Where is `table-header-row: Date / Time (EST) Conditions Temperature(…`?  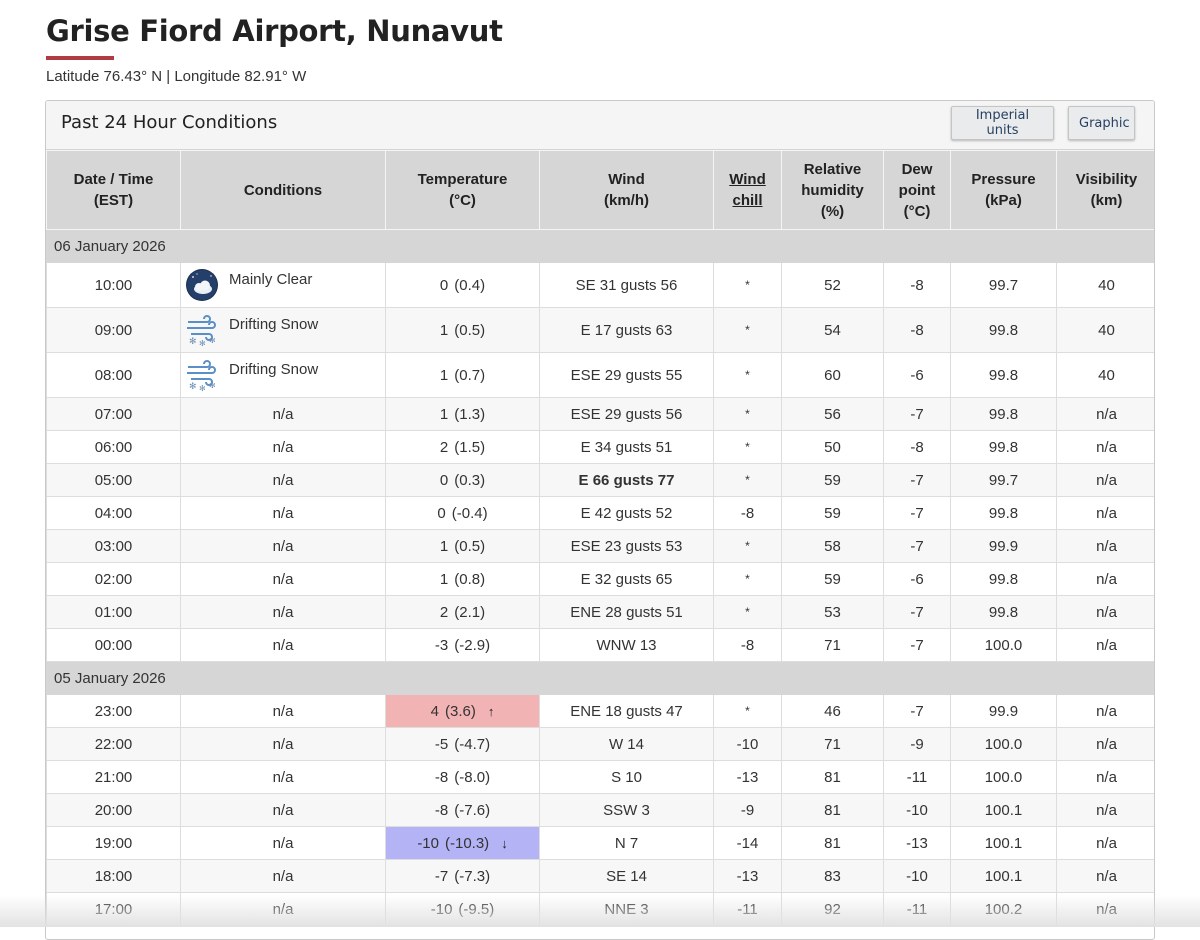 table-header-row: Date / Time (EST) Conditions Temperature(… is located at coordinates (600, 190).